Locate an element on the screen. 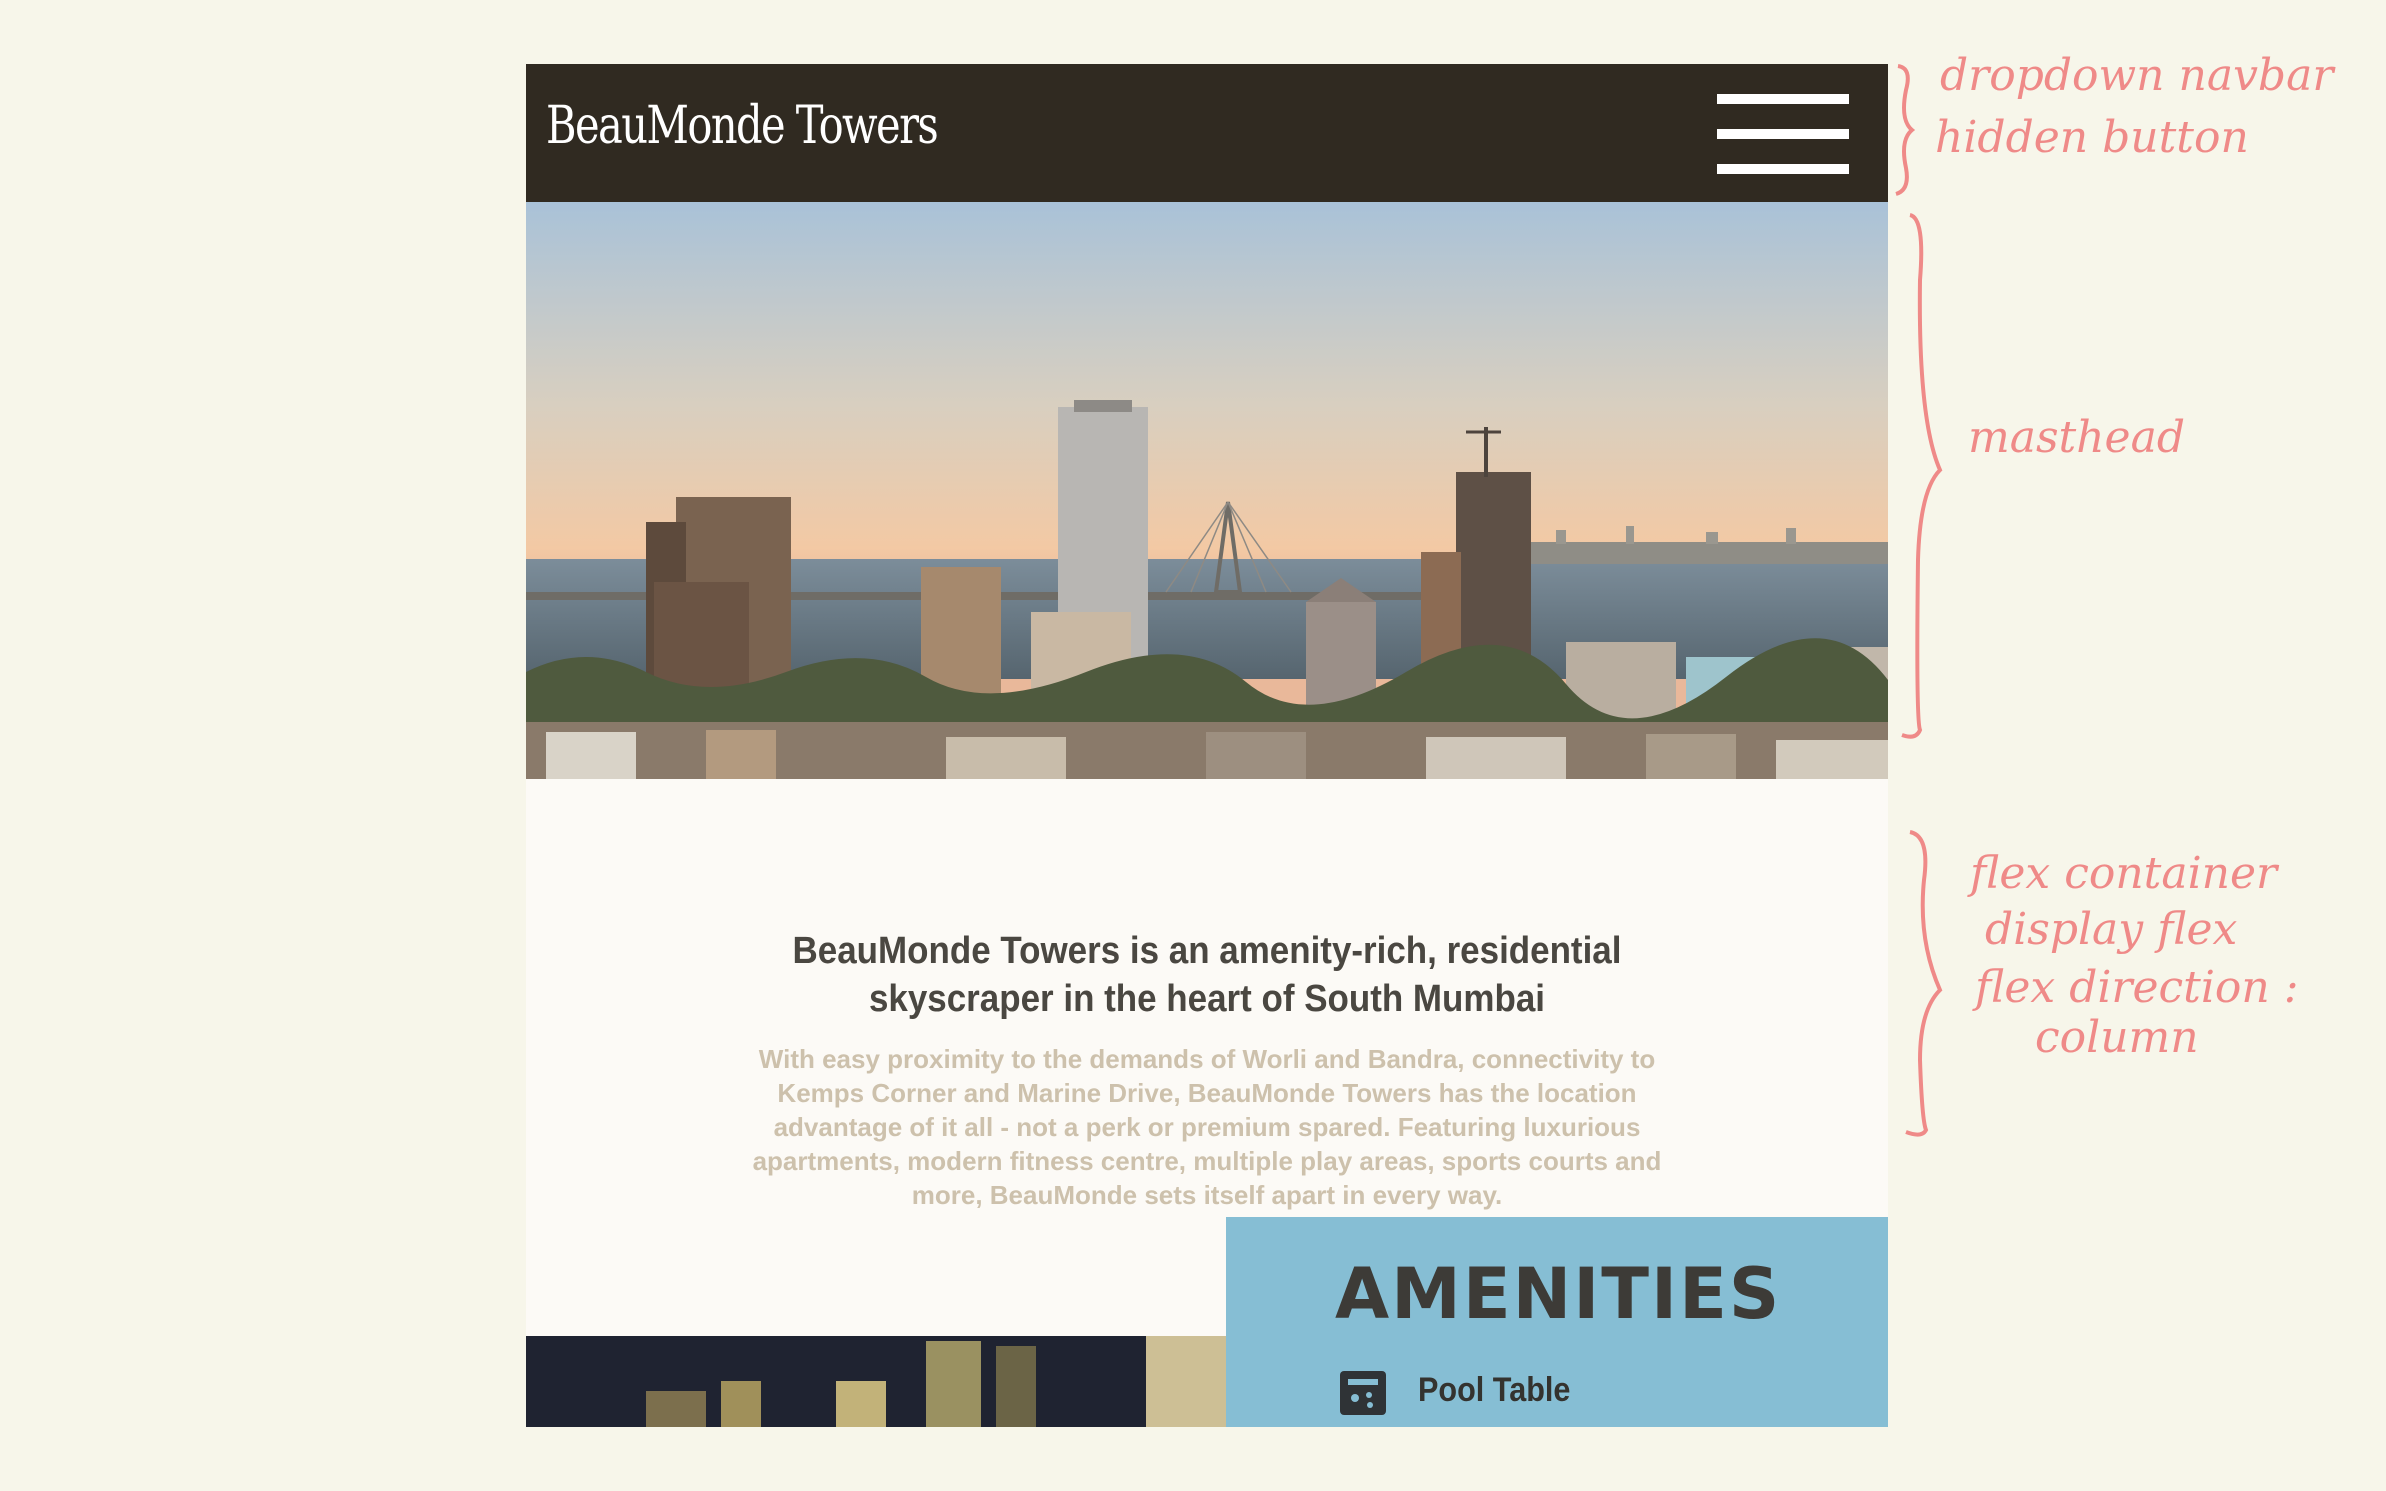 This screenshot has width=2386, height=1491. annotation-flex-line1: flex container is located at coordinates (2124, 873).